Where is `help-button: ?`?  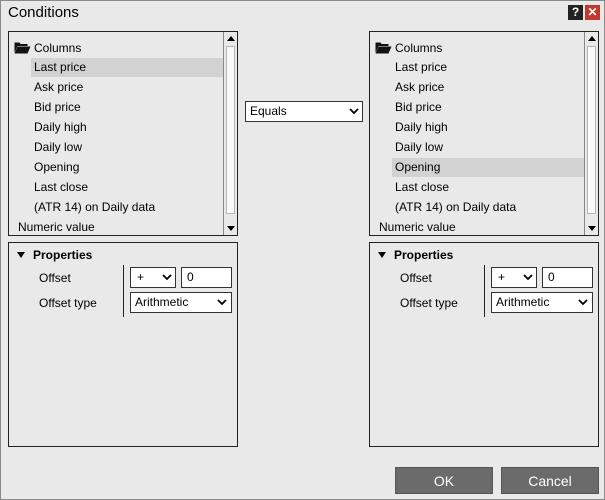
help-button: ? is located at coordinates (575, 12).